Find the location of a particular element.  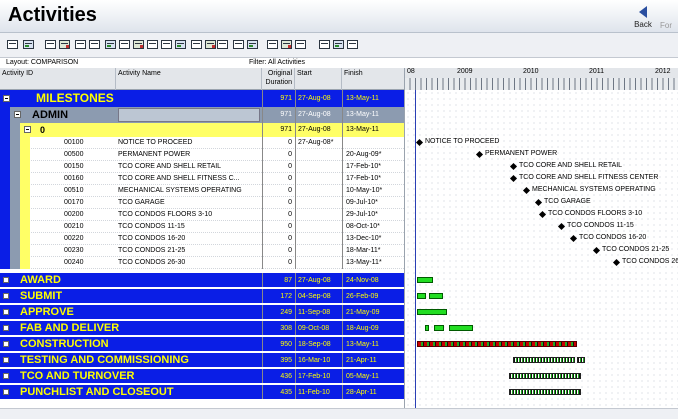

start-cell: 17-Feb-10 is located at coordinates (318, 376).